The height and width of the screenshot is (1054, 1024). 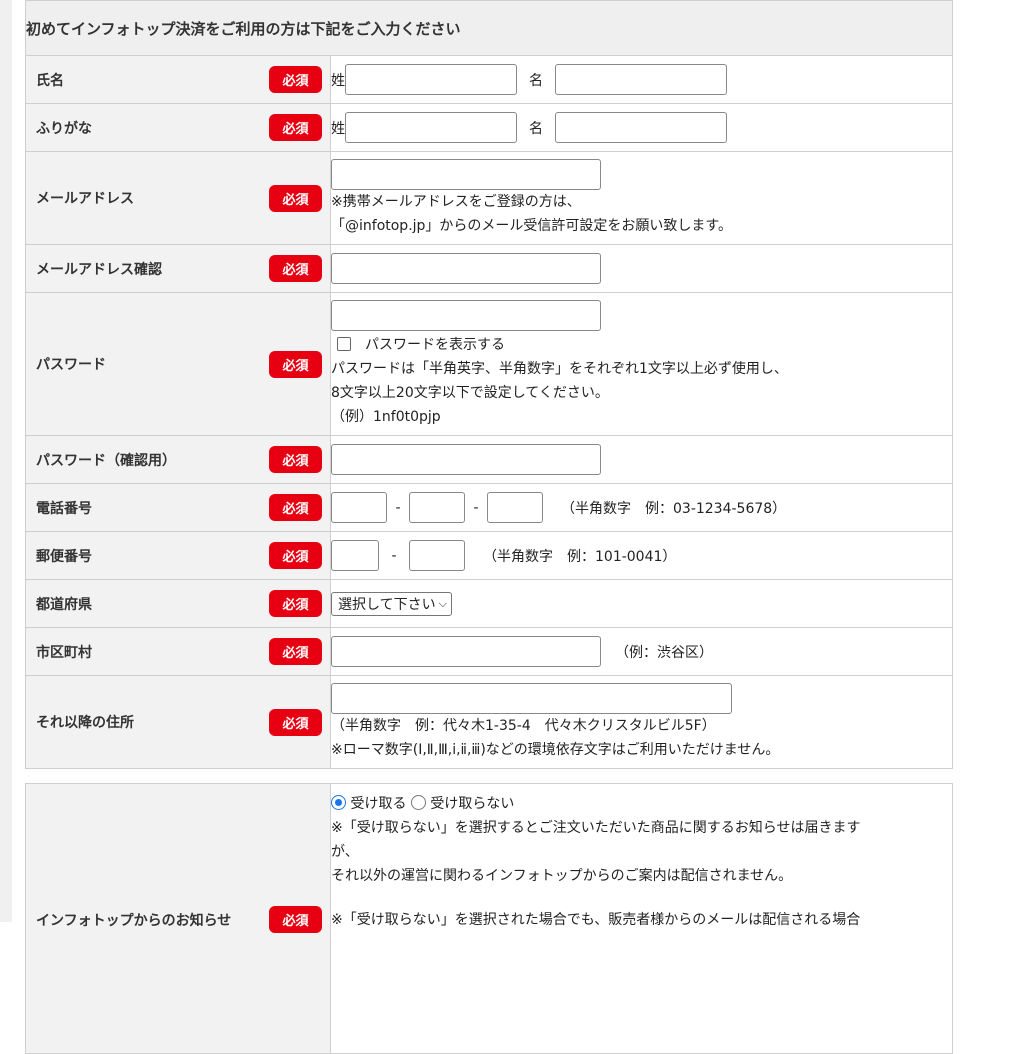 I want to click on email-note-1: ※携帯メールアドレスをご登録の方は、, so click(x=456, y=201).